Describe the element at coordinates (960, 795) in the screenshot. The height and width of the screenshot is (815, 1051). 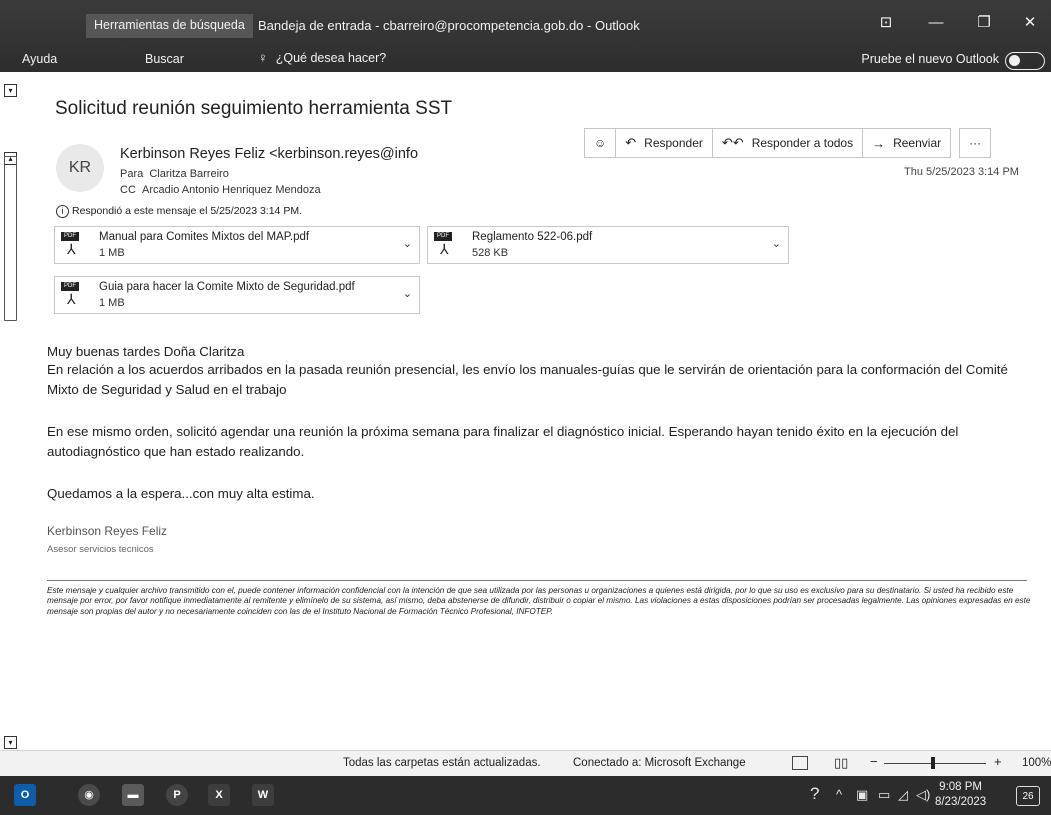
I see `system-clock: 9:08 PM 8/23/2023` at that location.